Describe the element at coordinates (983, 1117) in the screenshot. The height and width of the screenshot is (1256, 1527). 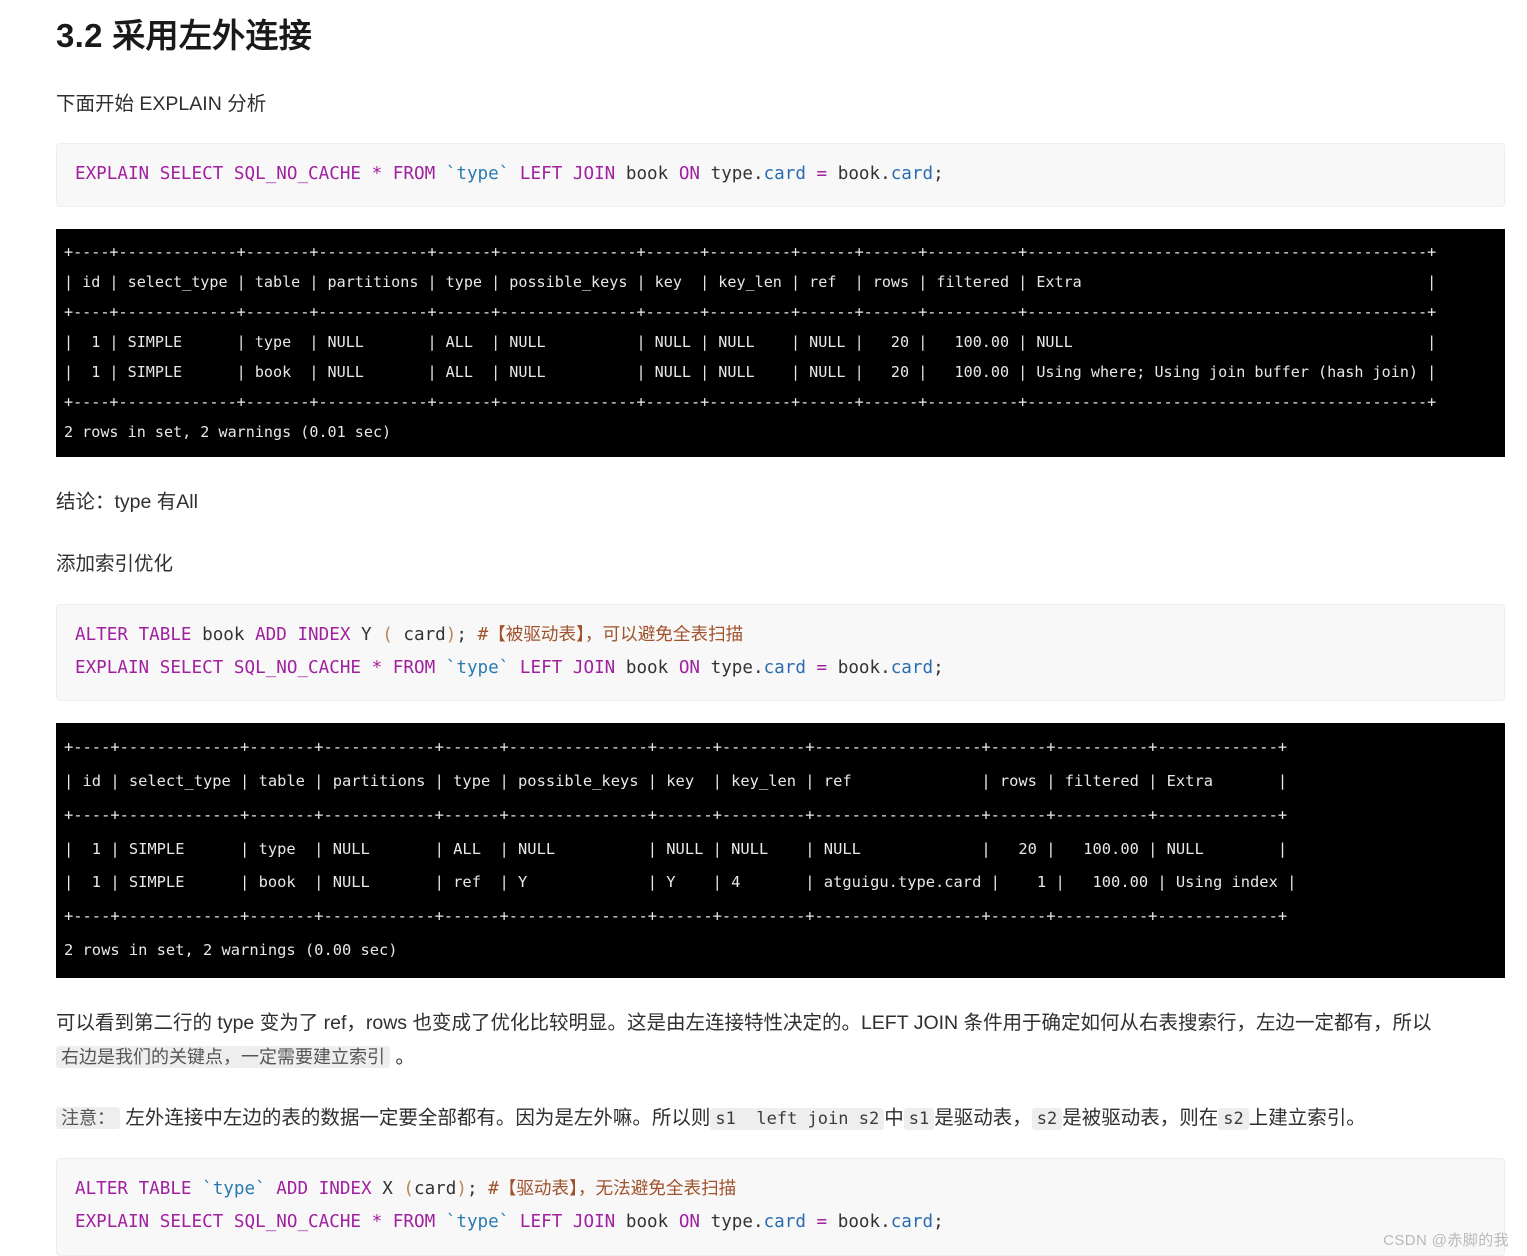
I see `note-text-3: 是驱动表，` at that location.